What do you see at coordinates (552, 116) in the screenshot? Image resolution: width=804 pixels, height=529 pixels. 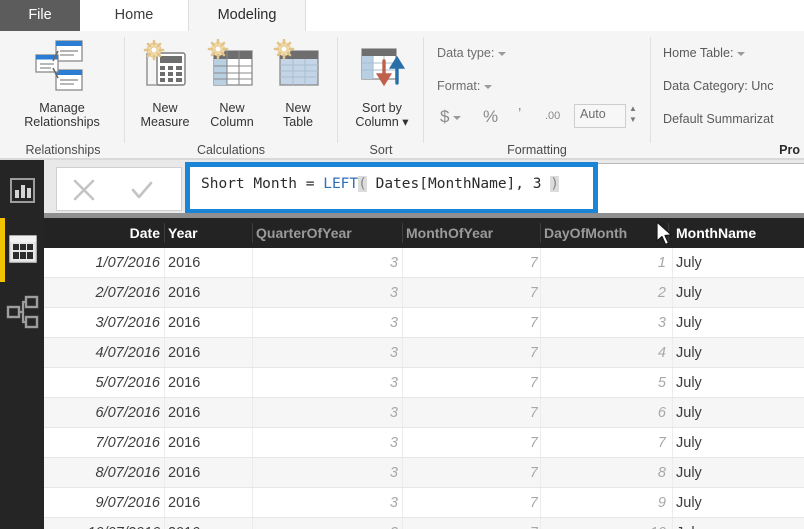 I see `decimal-places-button: .00` at bounding box center [552, 116].